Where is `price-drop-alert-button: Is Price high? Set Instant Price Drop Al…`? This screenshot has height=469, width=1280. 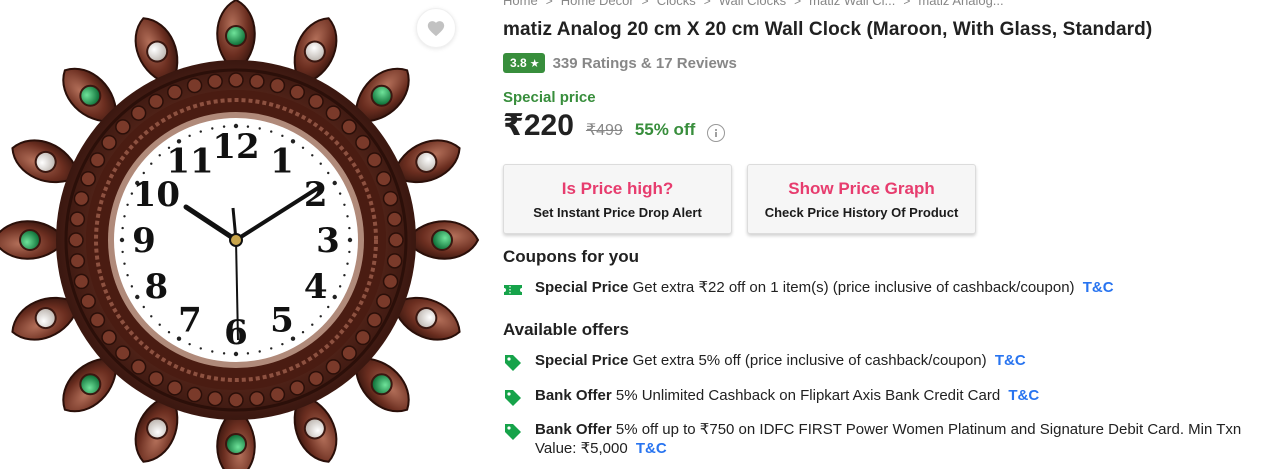
price-drop-alert-button: Is Price high? Set Instant Price Drop Al… is located at coordinates (617, 199).